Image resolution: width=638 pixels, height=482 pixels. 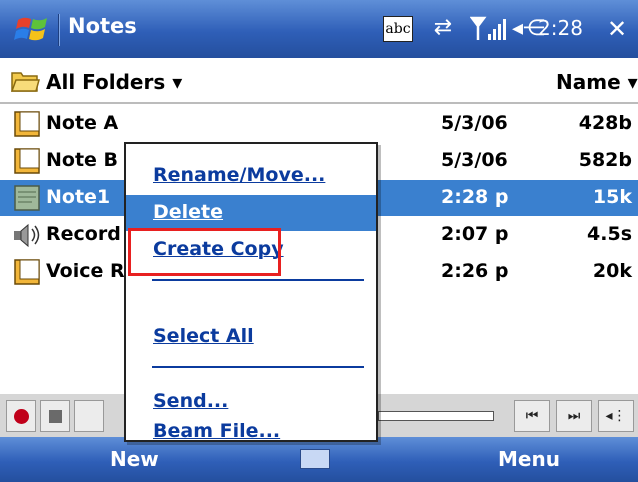 I want to click on stop-icon, so click(x=55, y=416).